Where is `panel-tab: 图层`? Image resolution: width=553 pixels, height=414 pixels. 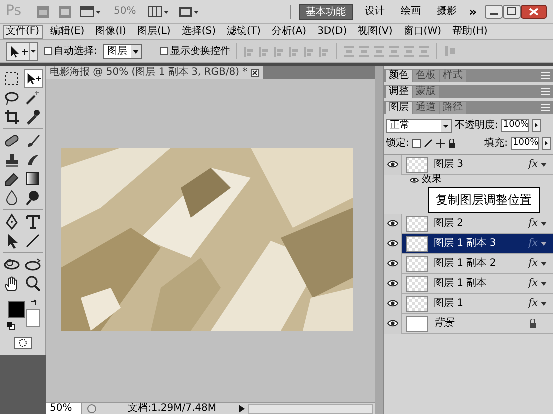
panel-tab: 图层 is located at coordinates (399, 108).